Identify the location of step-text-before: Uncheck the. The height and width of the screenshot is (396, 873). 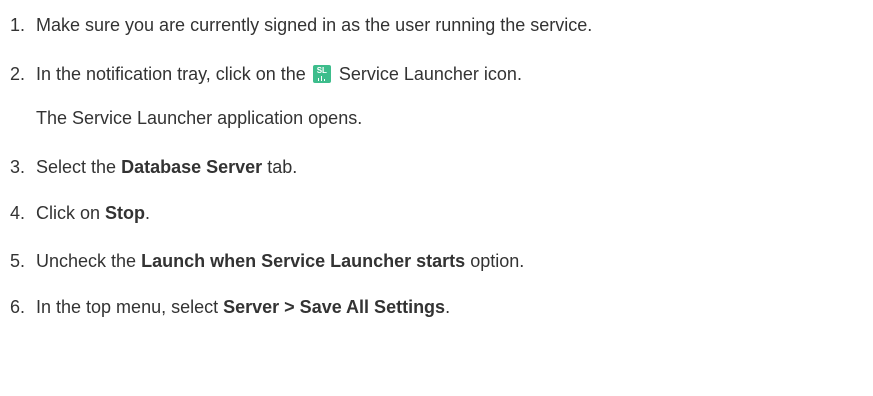
(86, 261).